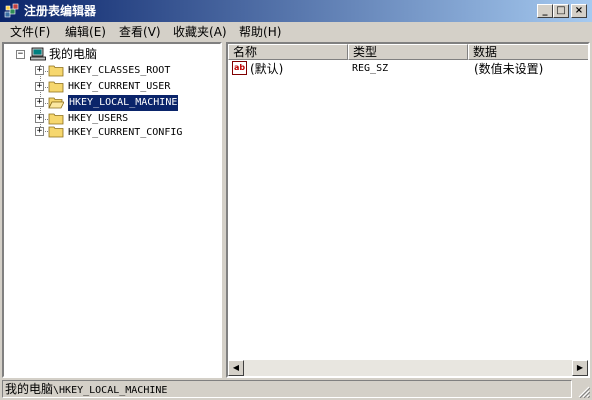 The height and width of the screenshot is (400, 592). Describe the element at coordinates (97, 32) in the screenshot. I see `menu-edit-key: (E)` at that location.